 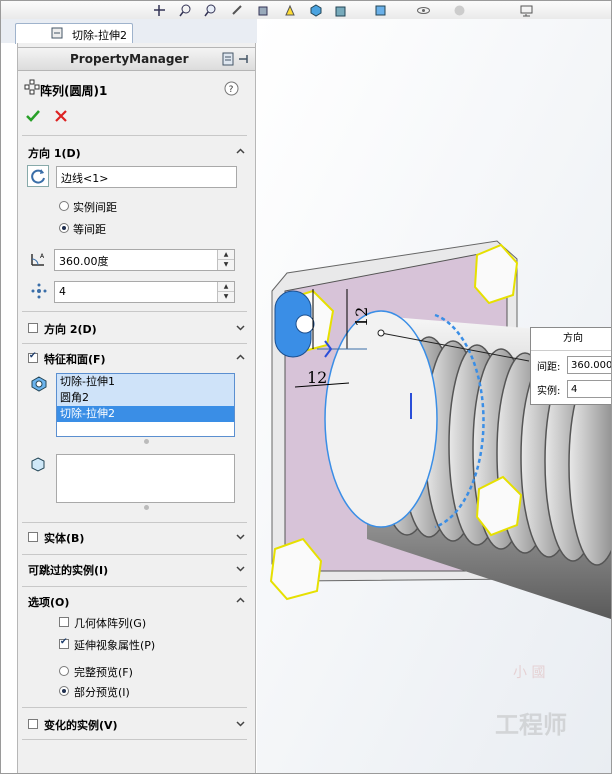 I want to click on angle-field: 360.00度 ▲ ▼, so click(x=144, y=260).